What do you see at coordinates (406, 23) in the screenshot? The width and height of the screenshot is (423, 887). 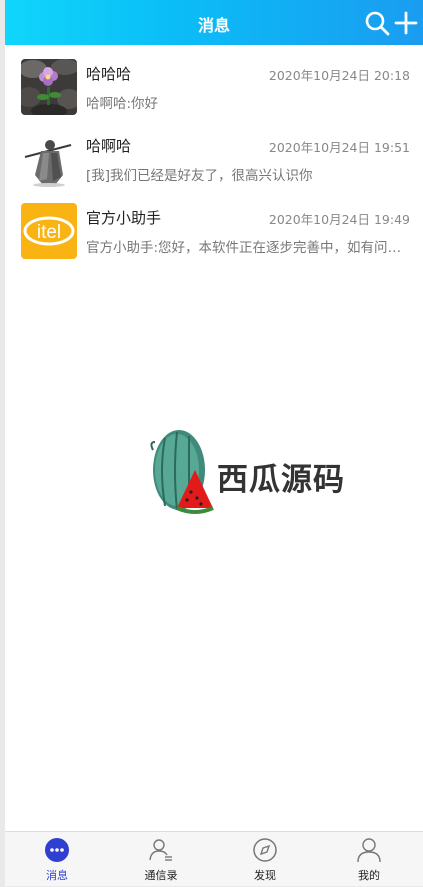 I see `plus-icon` at bounding box center [406, 23].